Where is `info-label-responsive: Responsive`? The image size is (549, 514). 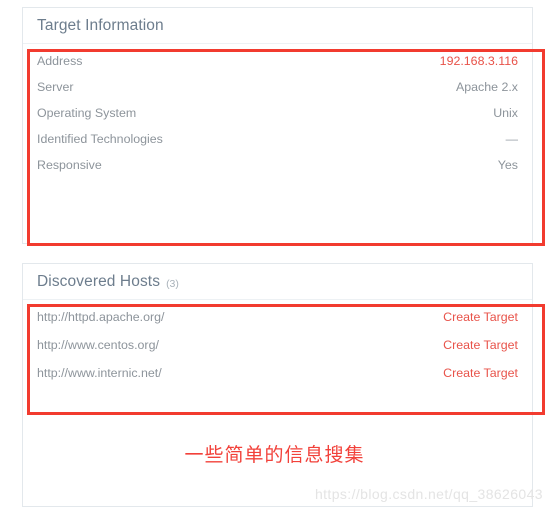 info-label-responsive: Responsive is located at coordinates (69, 165).